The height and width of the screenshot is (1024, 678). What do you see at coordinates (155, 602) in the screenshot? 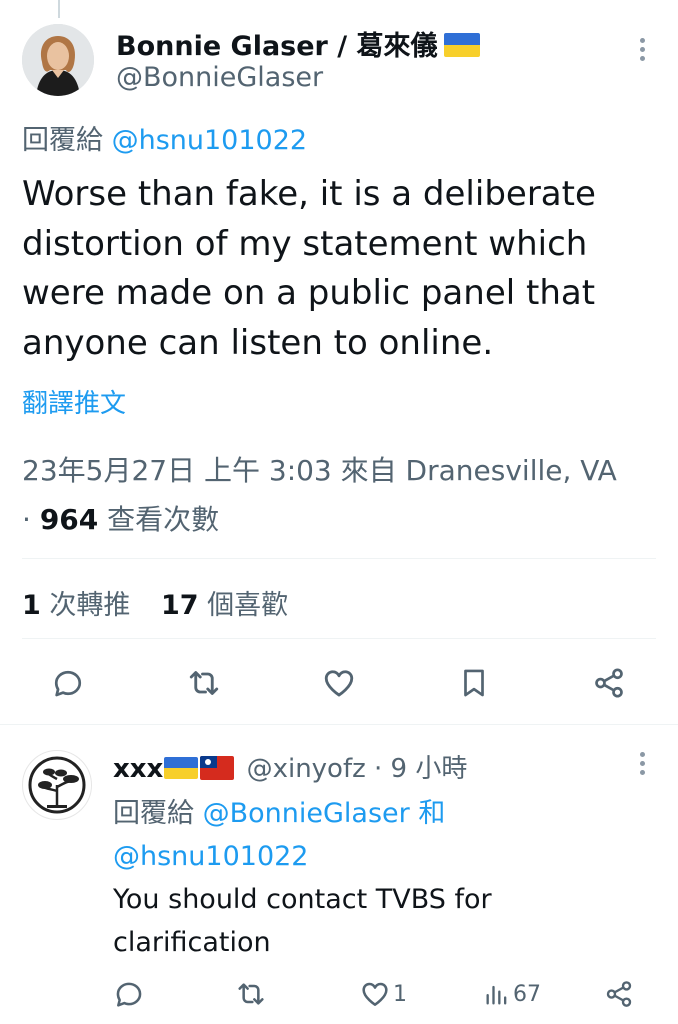
I see `engagement-stats: 1 次轉推 17 個喜歡` at bounding box center [155, 602].